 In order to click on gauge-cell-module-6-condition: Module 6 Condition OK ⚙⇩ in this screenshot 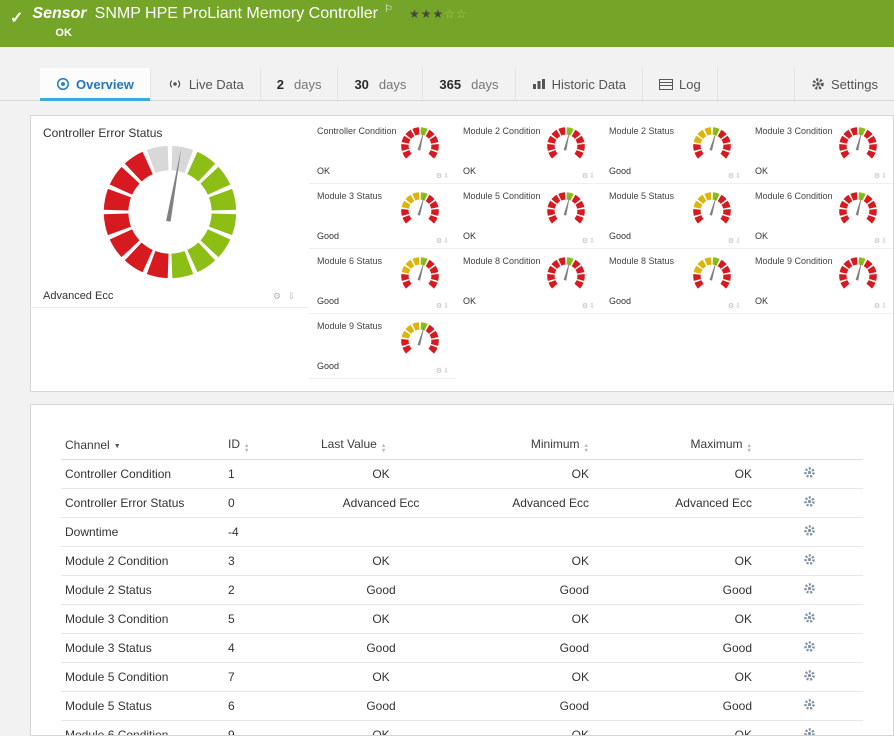, I will do `click(820, 216)`.